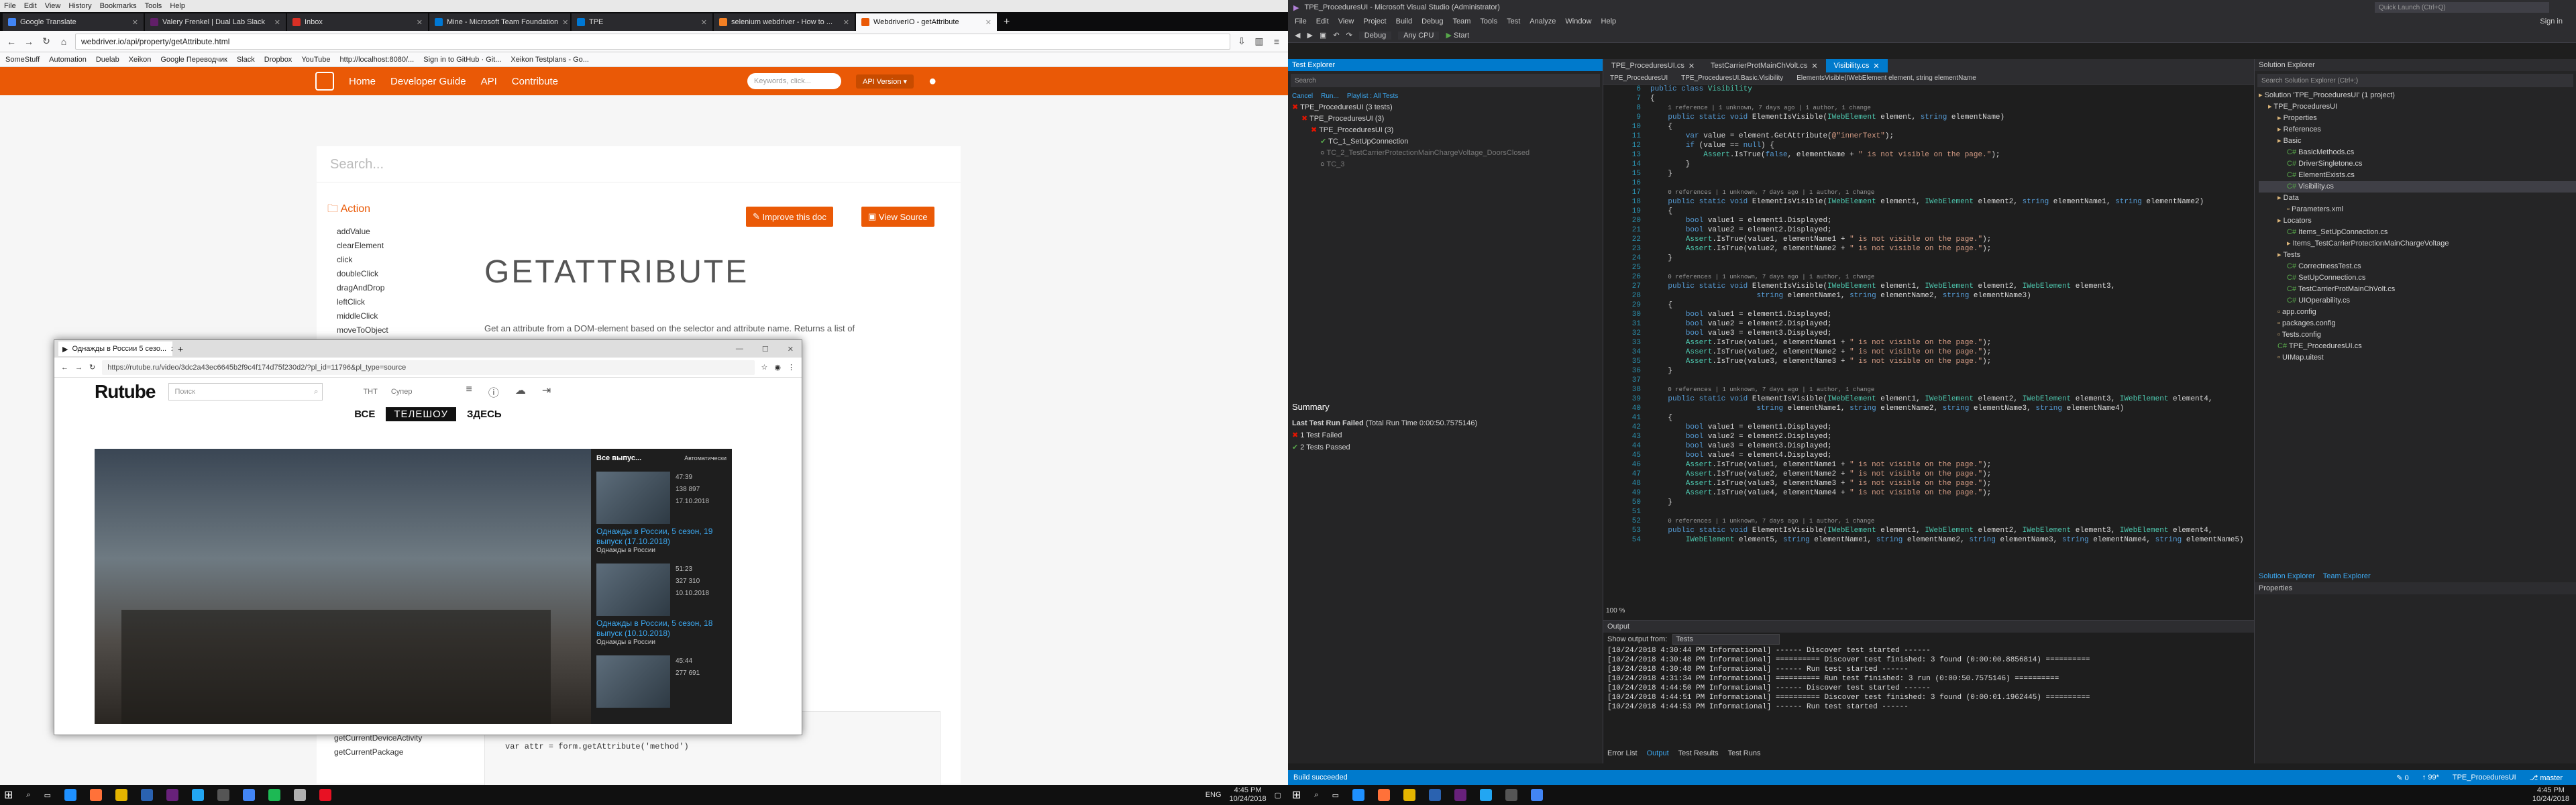  What do you see at coordinates (1658, 753) in the screenshot?
I see `bottom-tab: Output` at bounding box center [1658, 753].